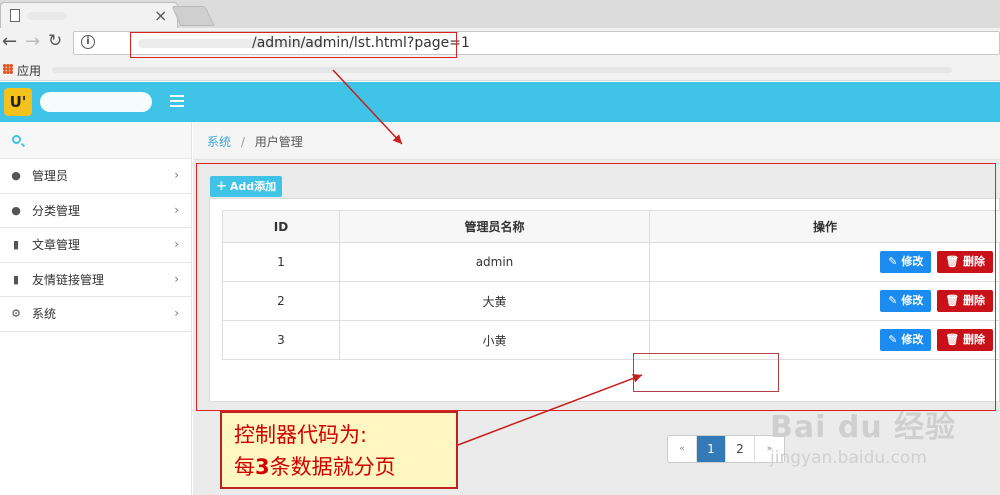 Image resolution: width=1000 pixels, height=495 pixels. Describe the element at coordinates (55, 41) in the screenshot. I see `reload-icon: ↻` at that location.